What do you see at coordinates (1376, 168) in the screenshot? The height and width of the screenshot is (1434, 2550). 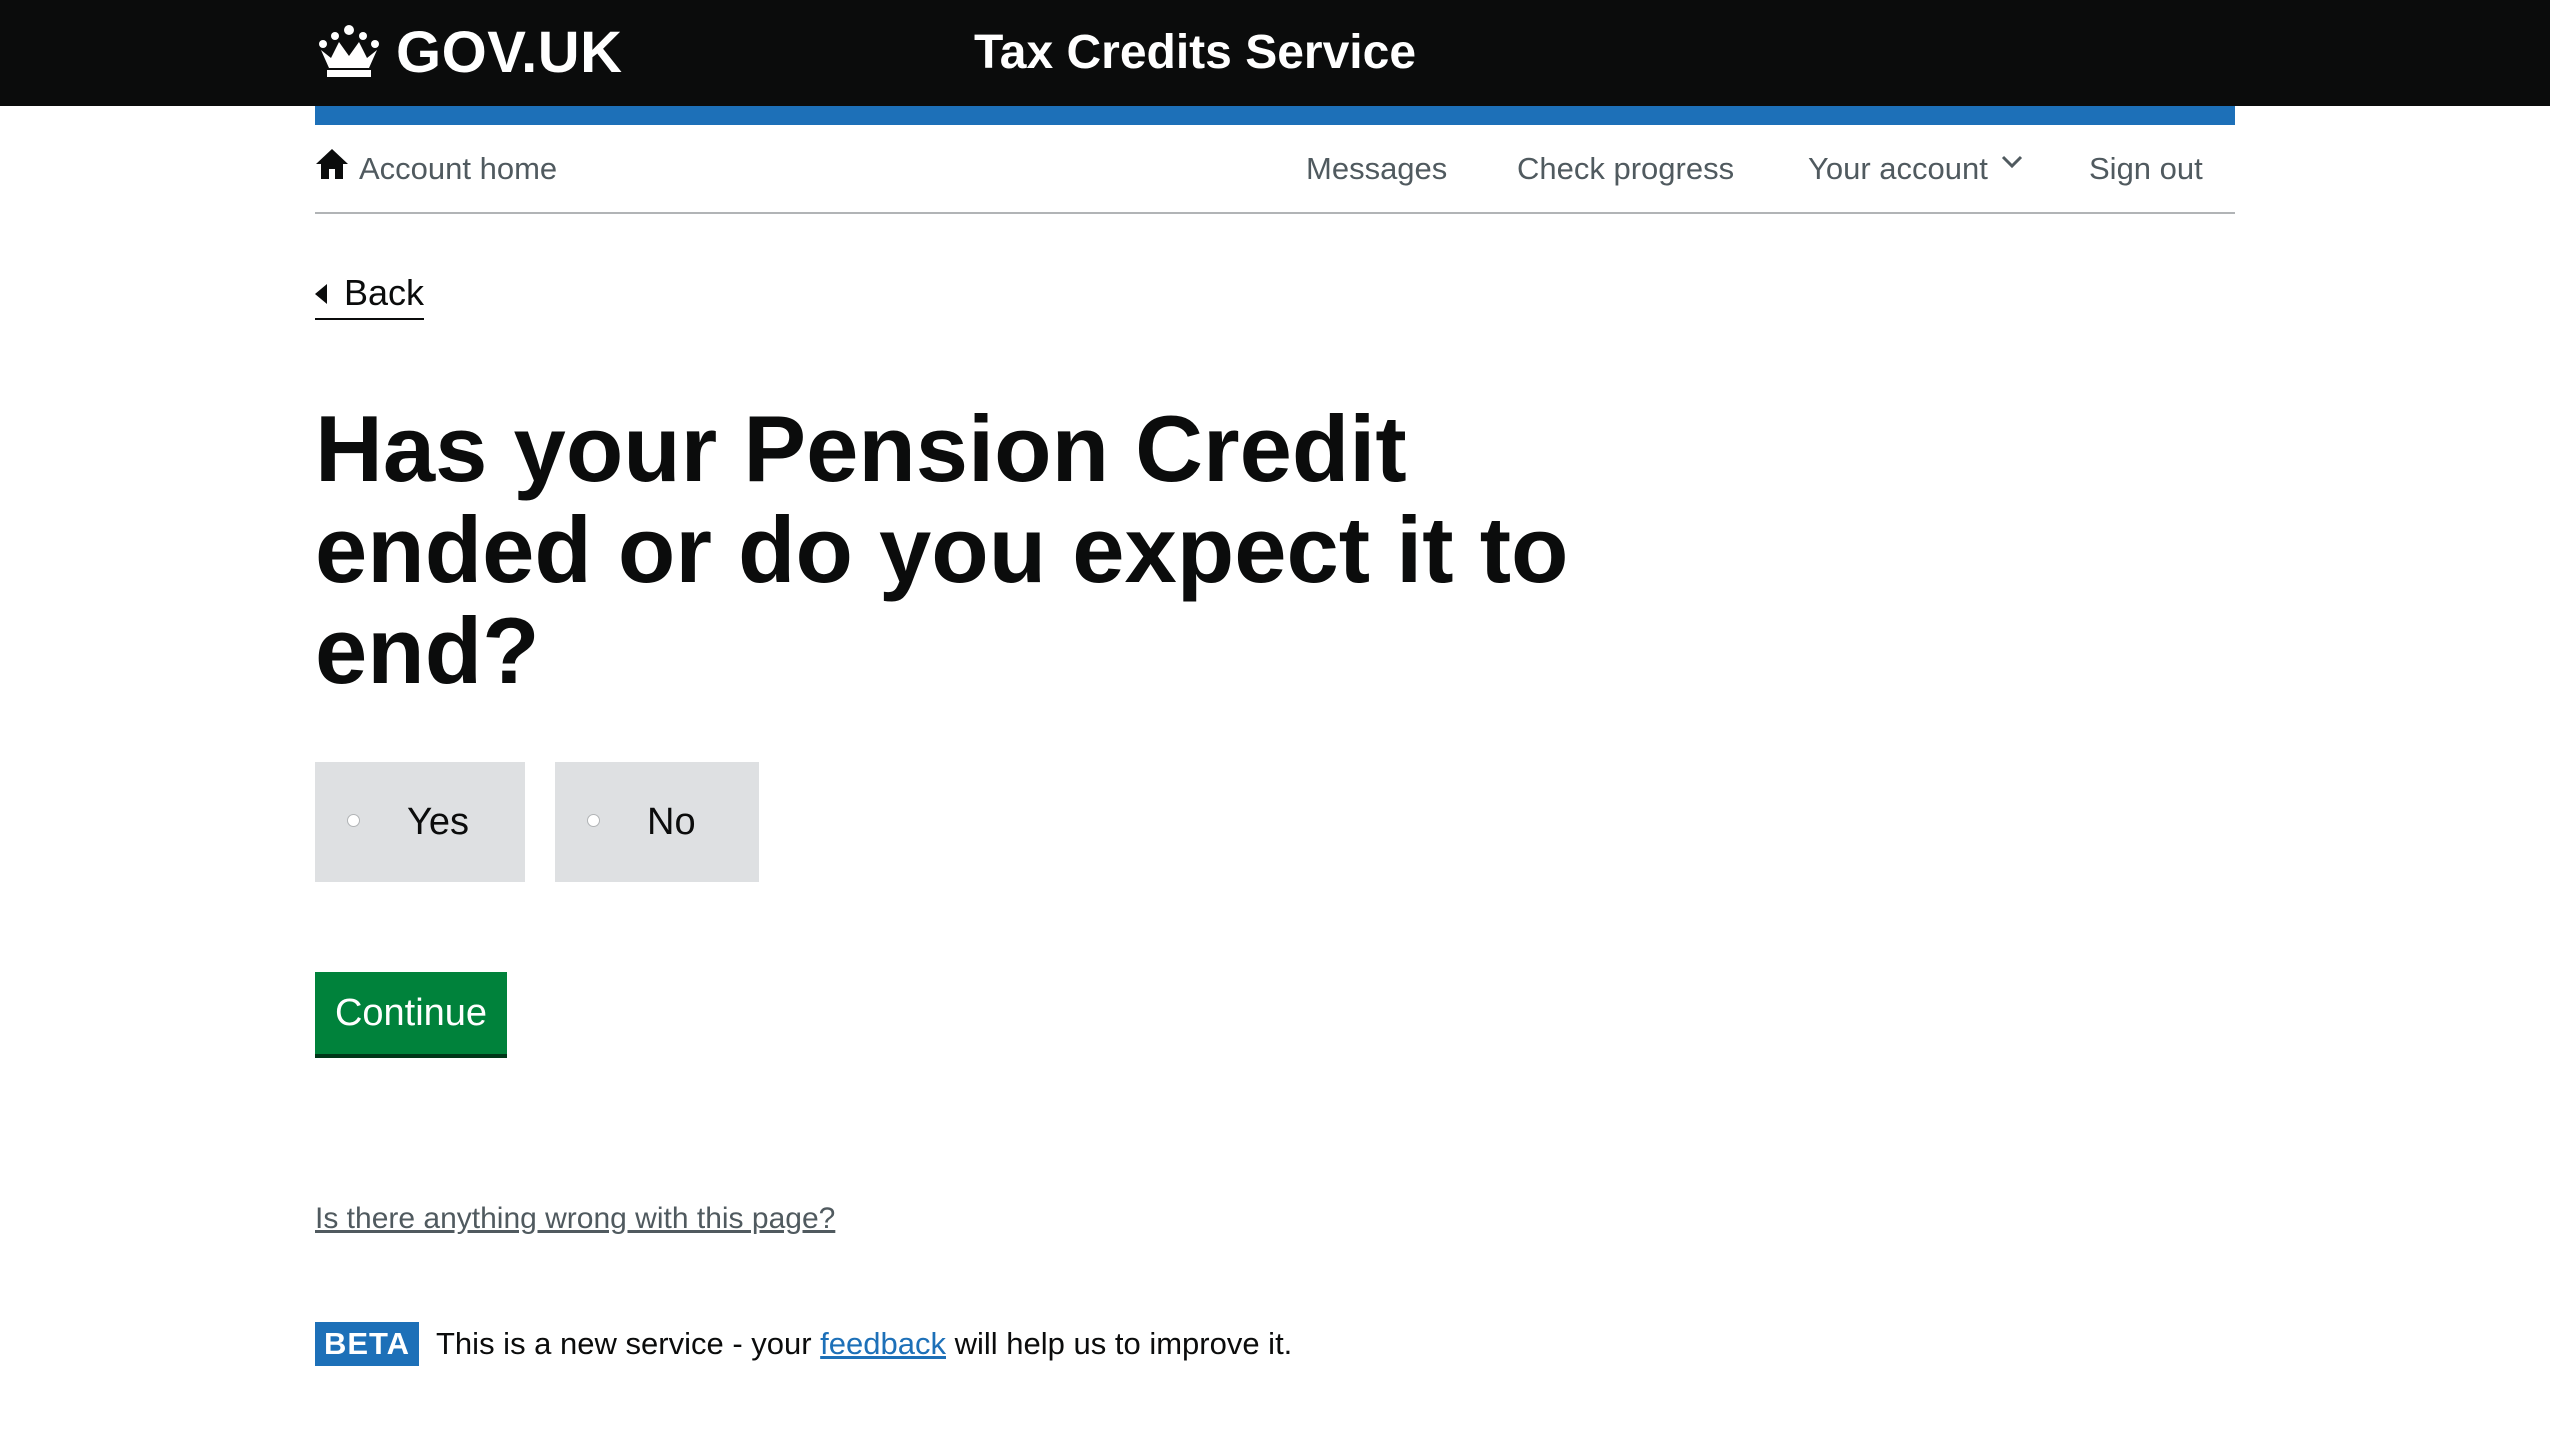 I see `nav-messages: Messages` at bounding box center [1376, 168].